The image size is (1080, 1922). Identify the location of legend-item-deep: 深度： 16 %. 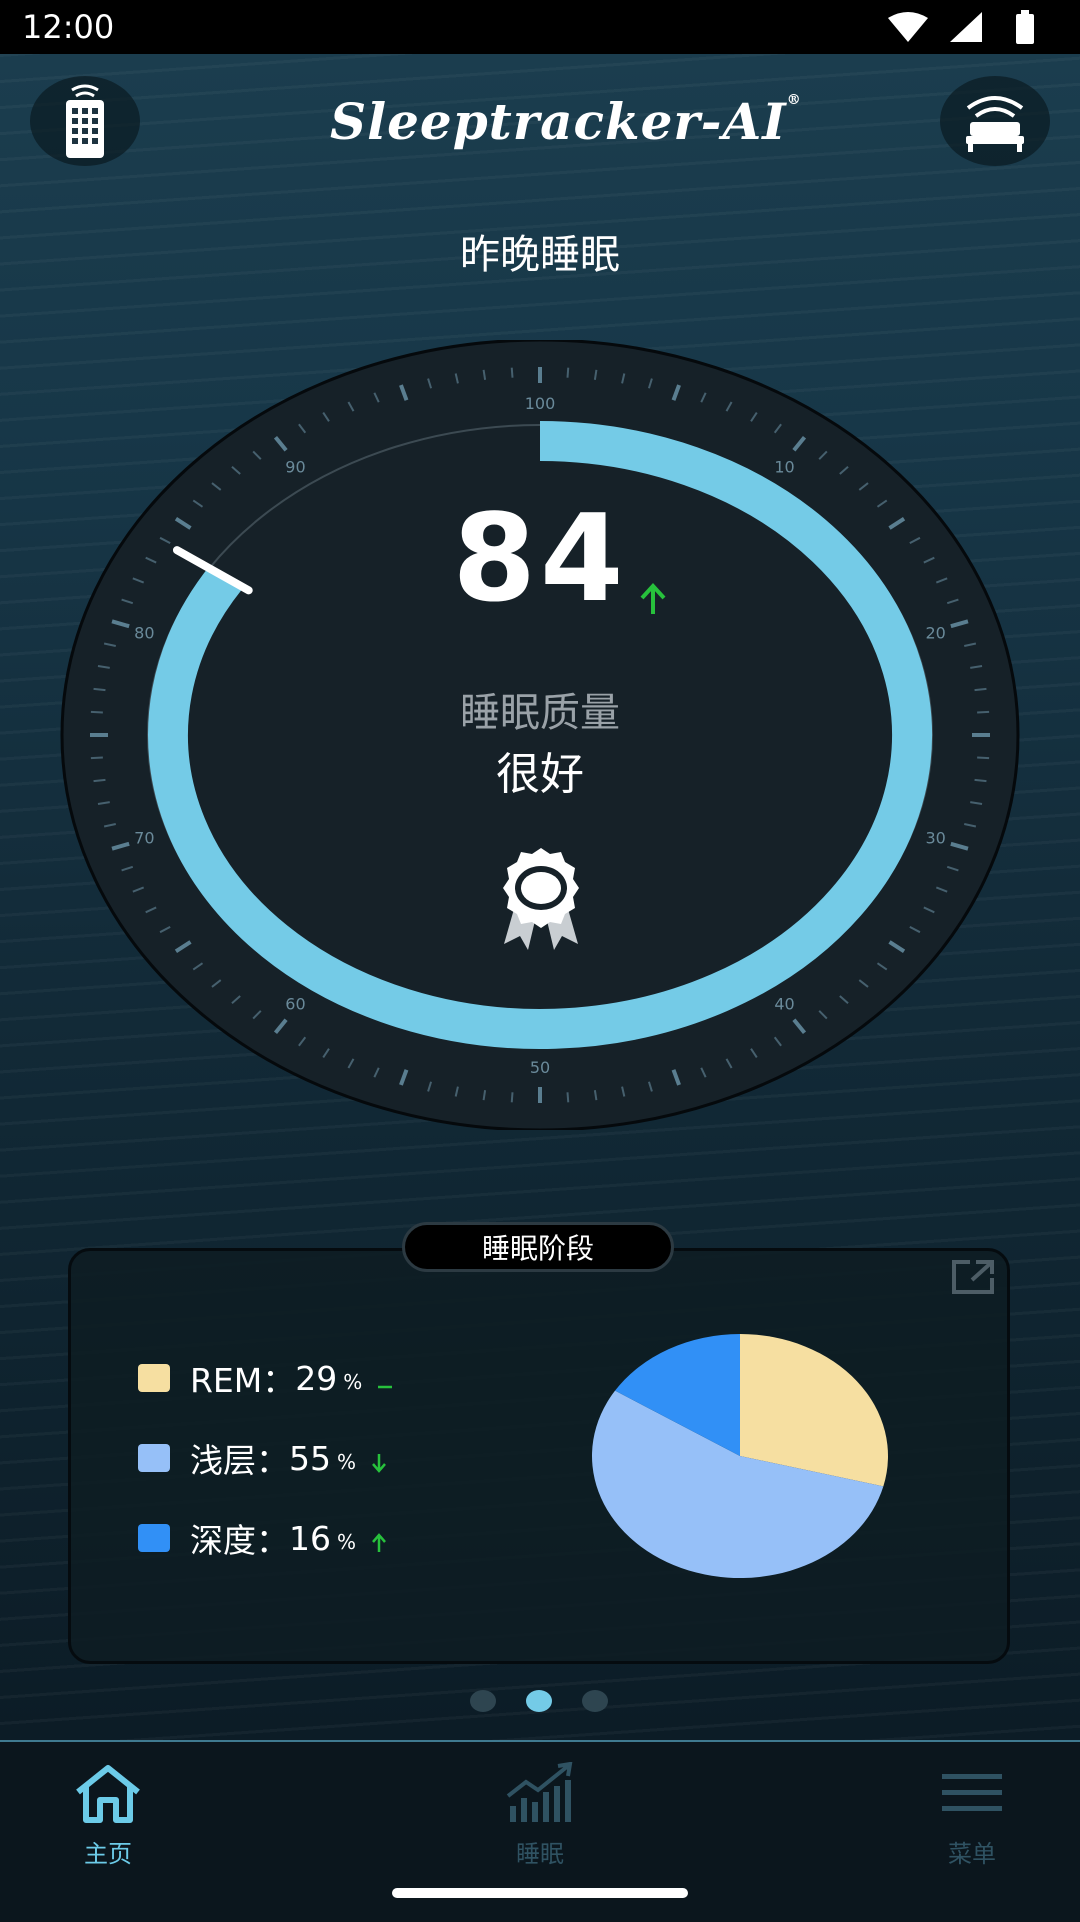
(263, 1539).